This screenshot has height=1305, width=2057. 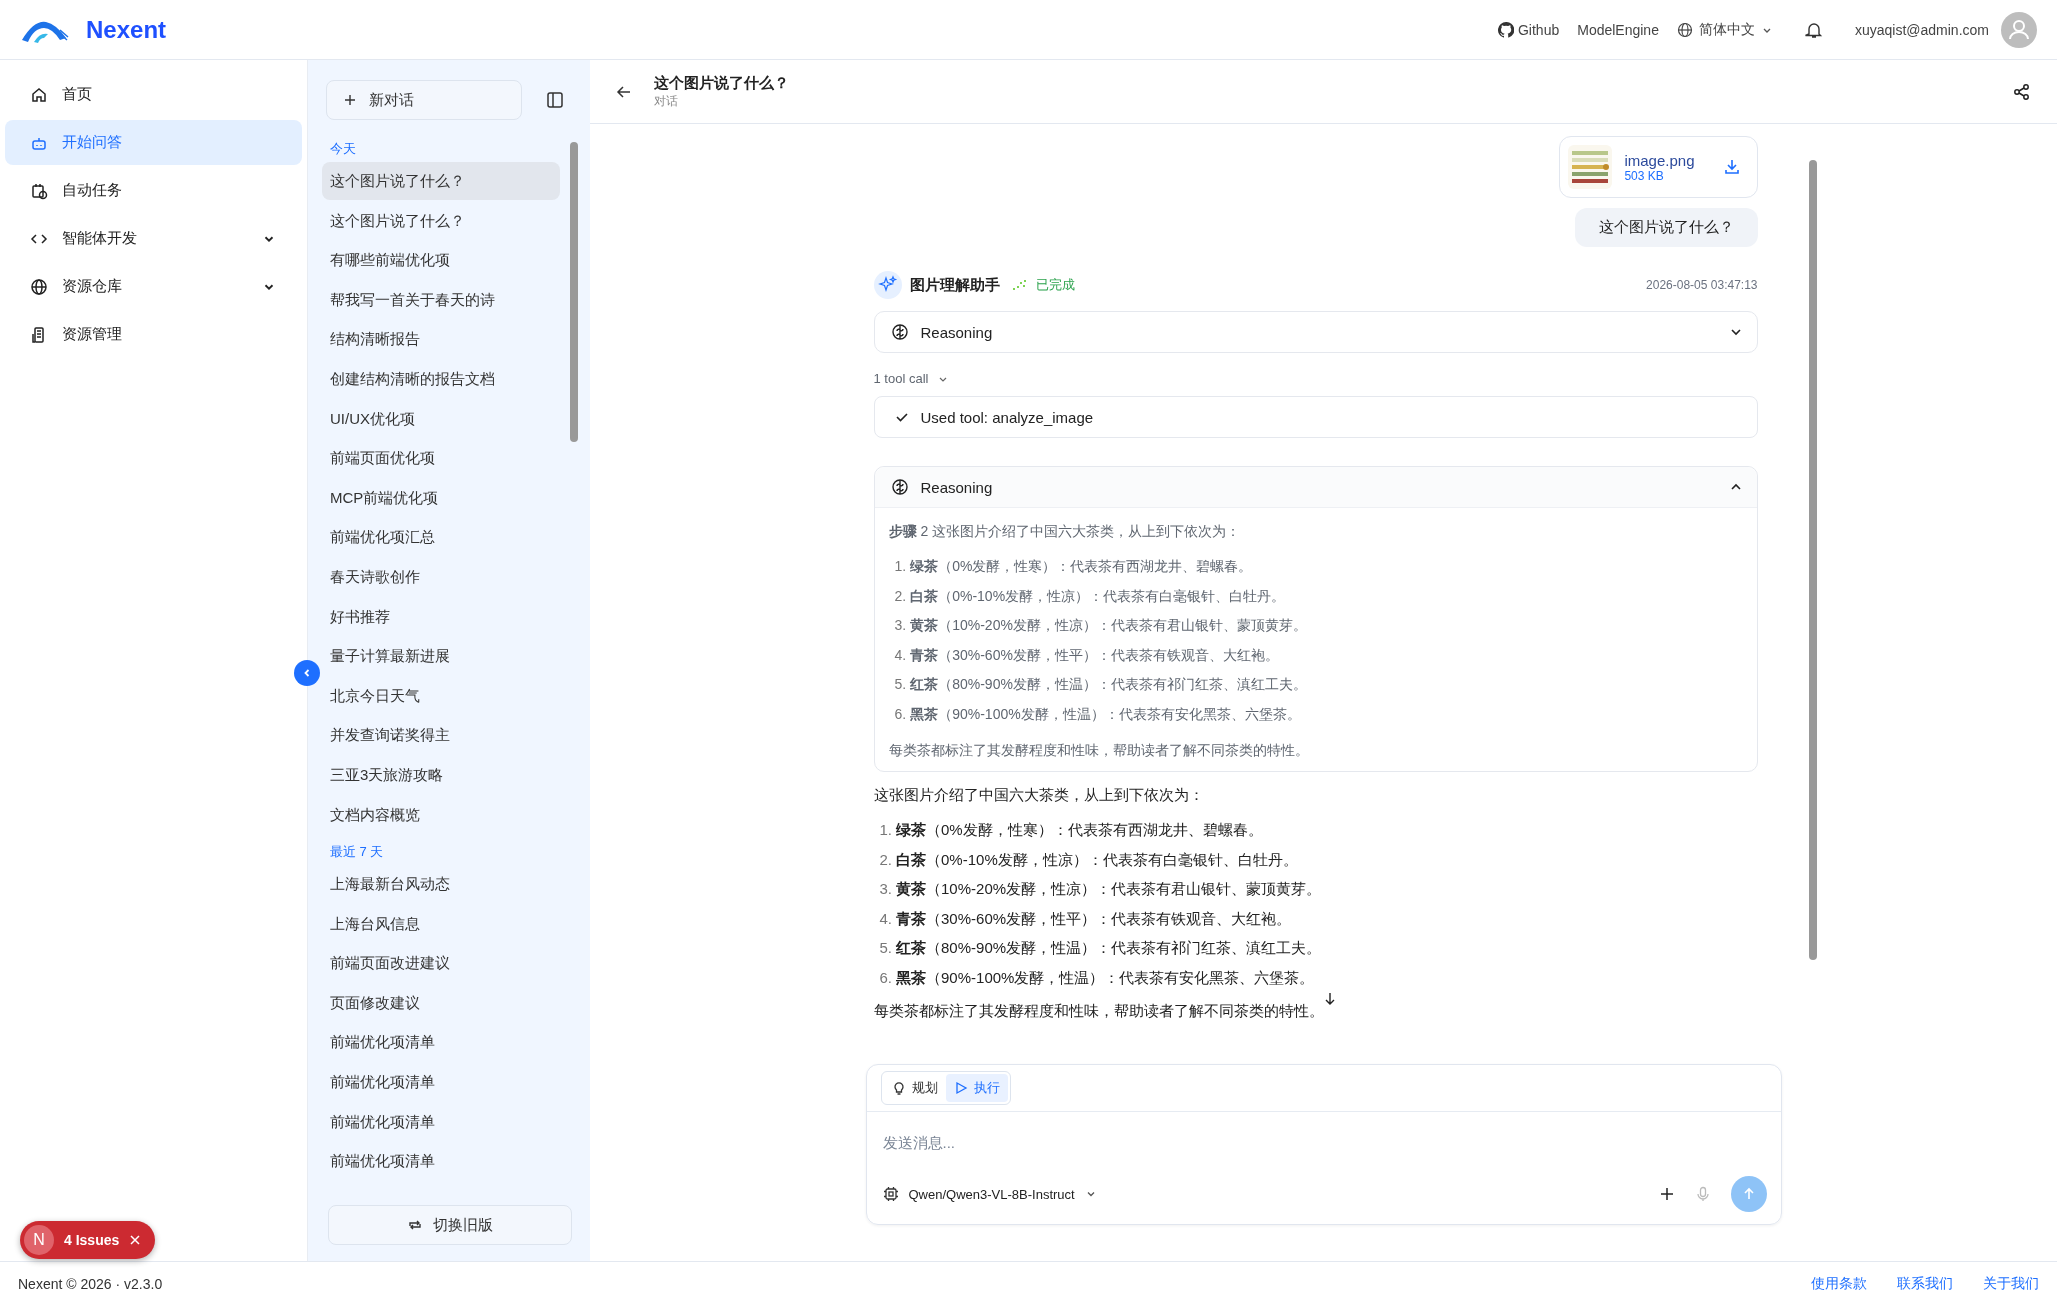 What do you see at coordinates (989, 1194) in the screenshot?
I see `model-selector: Qwen/Qwen3-VL-8B-Instruct` at bounding box center [989, 1194].